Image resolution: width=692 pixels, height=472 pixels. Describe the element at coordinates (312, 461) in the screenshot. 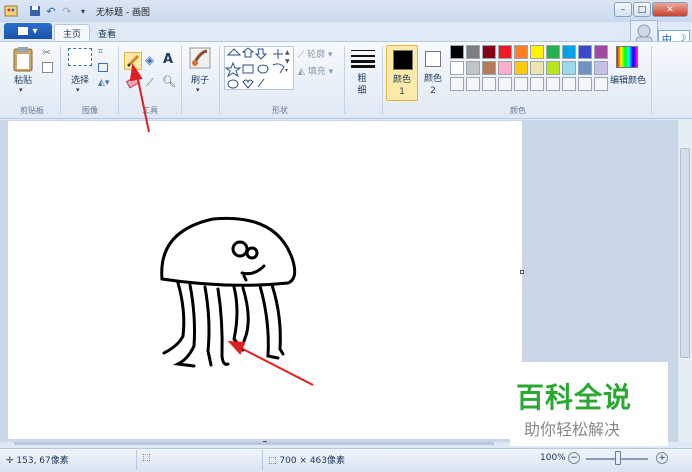

I see `canvas-size-text: 700 × 463像素` at that location.